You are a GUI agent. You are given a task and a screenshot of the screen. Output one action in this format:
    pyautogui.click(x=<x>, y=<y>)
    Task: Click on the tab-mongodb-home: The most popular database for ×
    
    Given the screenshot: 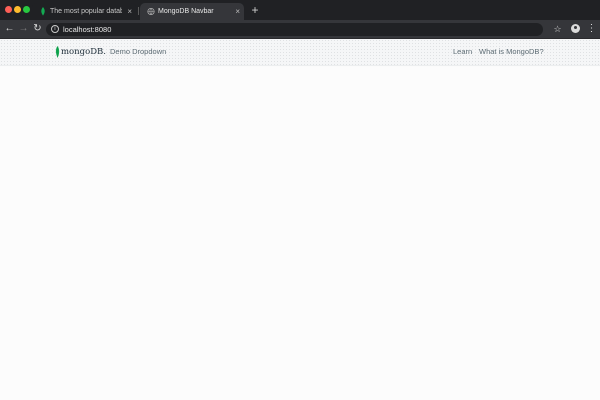 What is the action you would take?
    pyautogui.click(x=84, y=11)
    